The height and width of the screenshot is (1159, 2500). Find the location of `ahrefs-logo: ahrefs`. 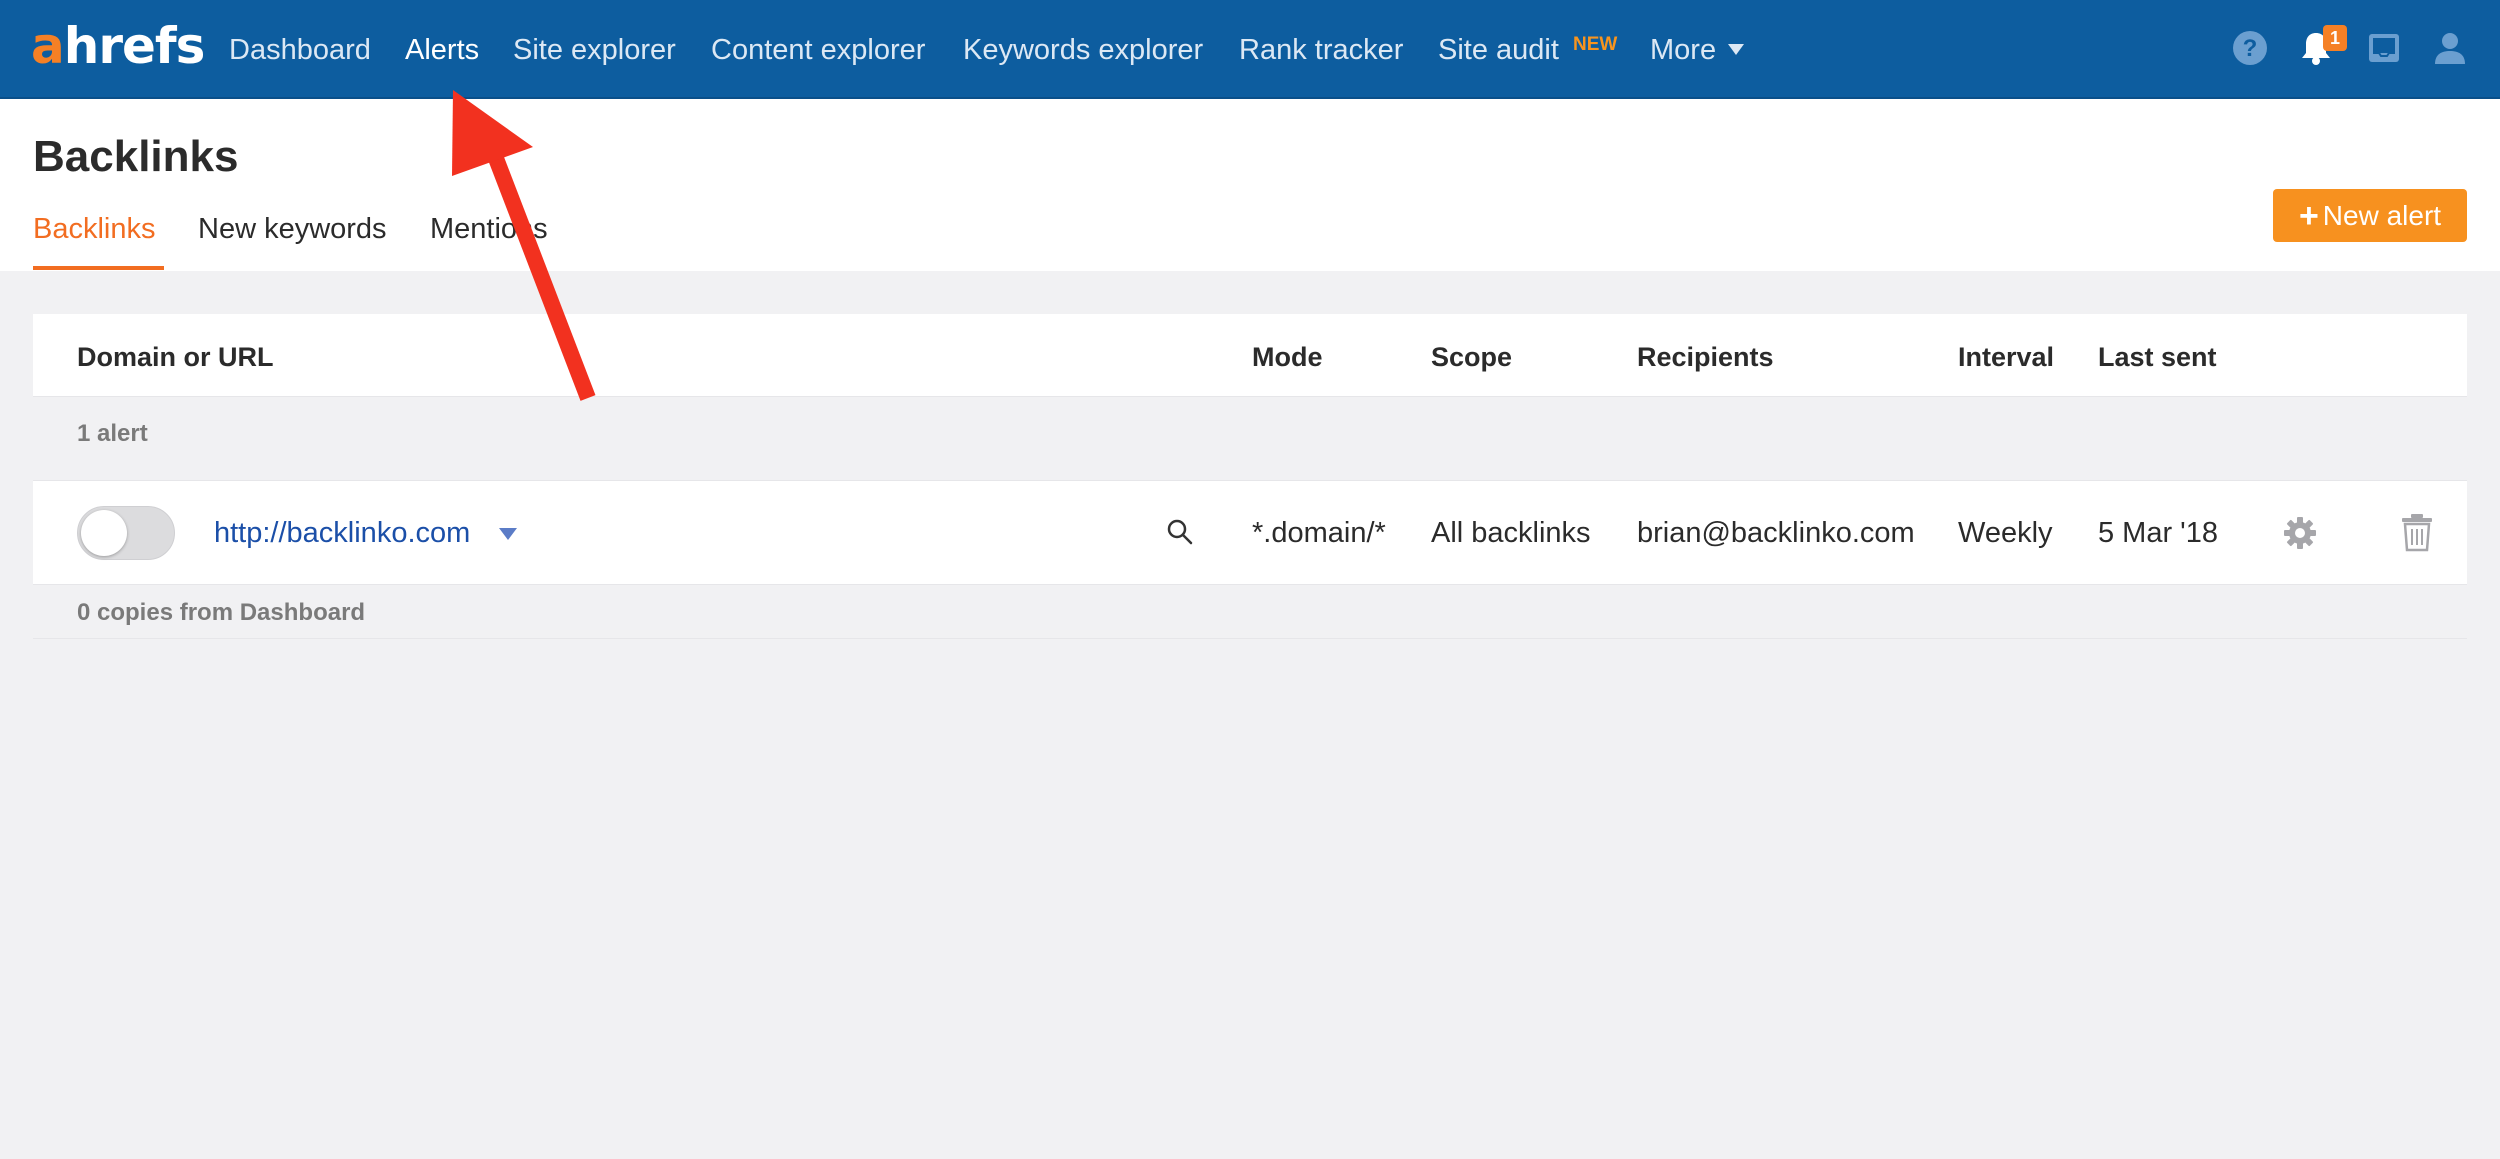

ahrefs-logo: ahrefs is located at coordinates (118, 46).